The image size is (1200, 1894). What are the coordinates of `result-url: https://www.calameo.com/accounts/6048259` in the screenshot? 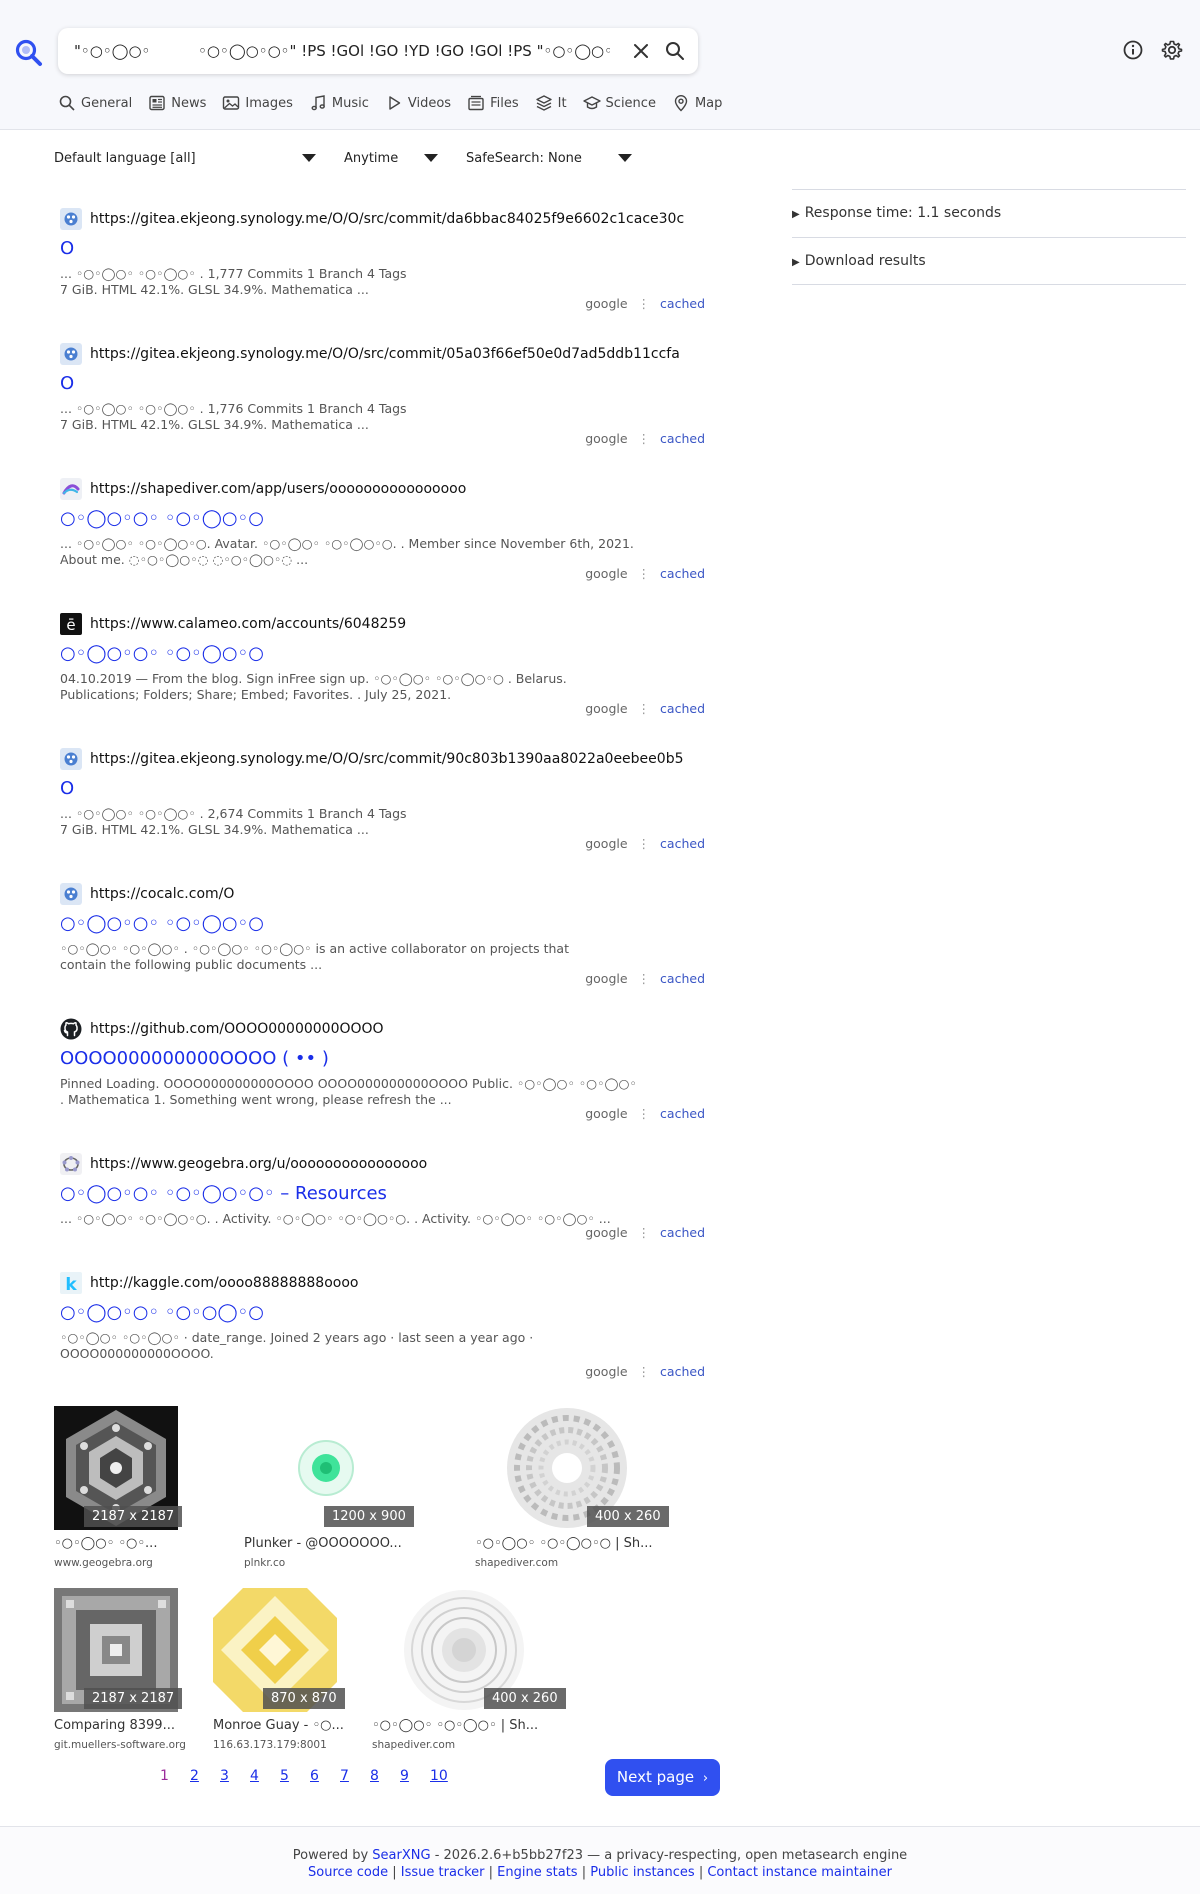 It's located at (397, 624).